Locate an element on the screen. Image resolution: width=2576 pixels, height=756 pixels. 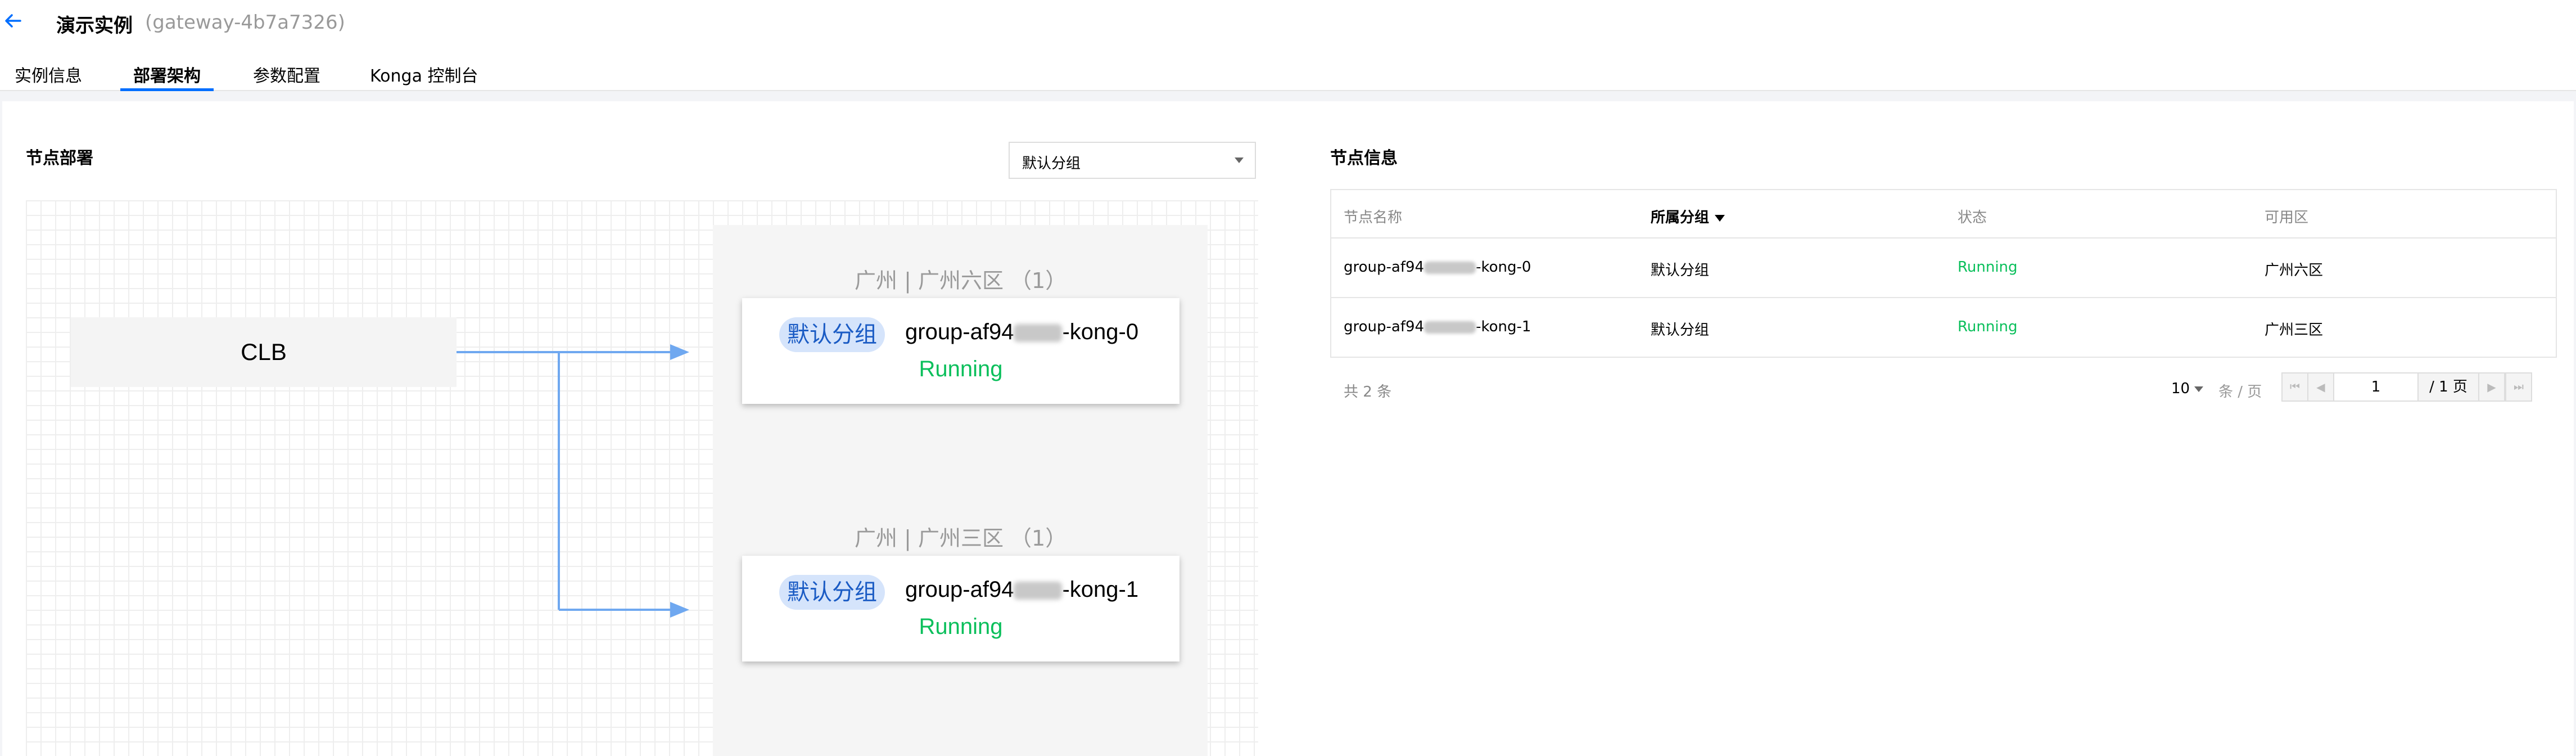
next-page-icon: ▶ is located at coordinates (2492, 387).